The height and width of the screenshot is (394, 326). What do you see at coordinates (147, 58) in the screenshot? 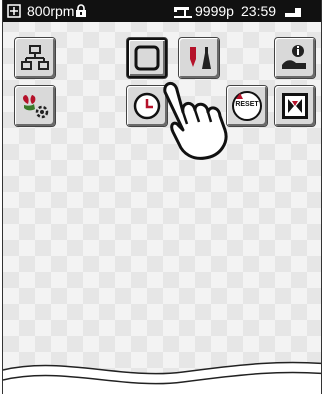
I see `square-frame-icon` at bounding box center [147, 58].